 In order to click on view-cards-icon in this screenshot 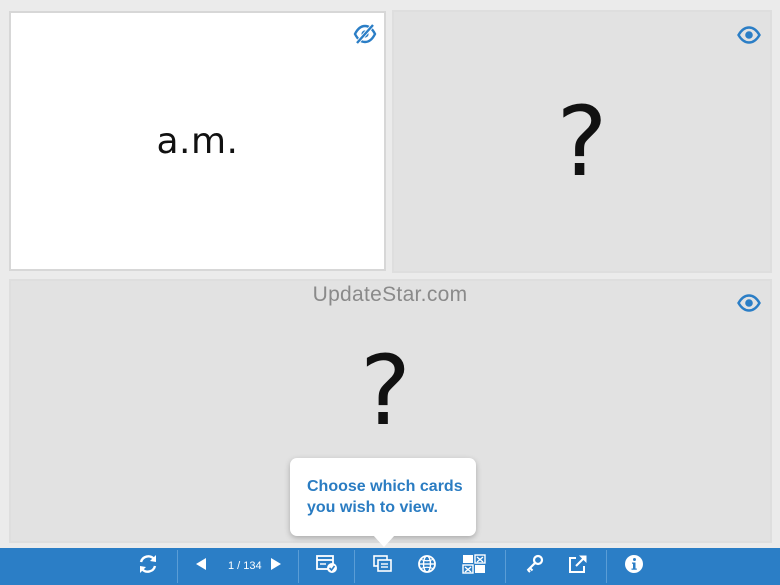, I will do `click(383, 566)`.